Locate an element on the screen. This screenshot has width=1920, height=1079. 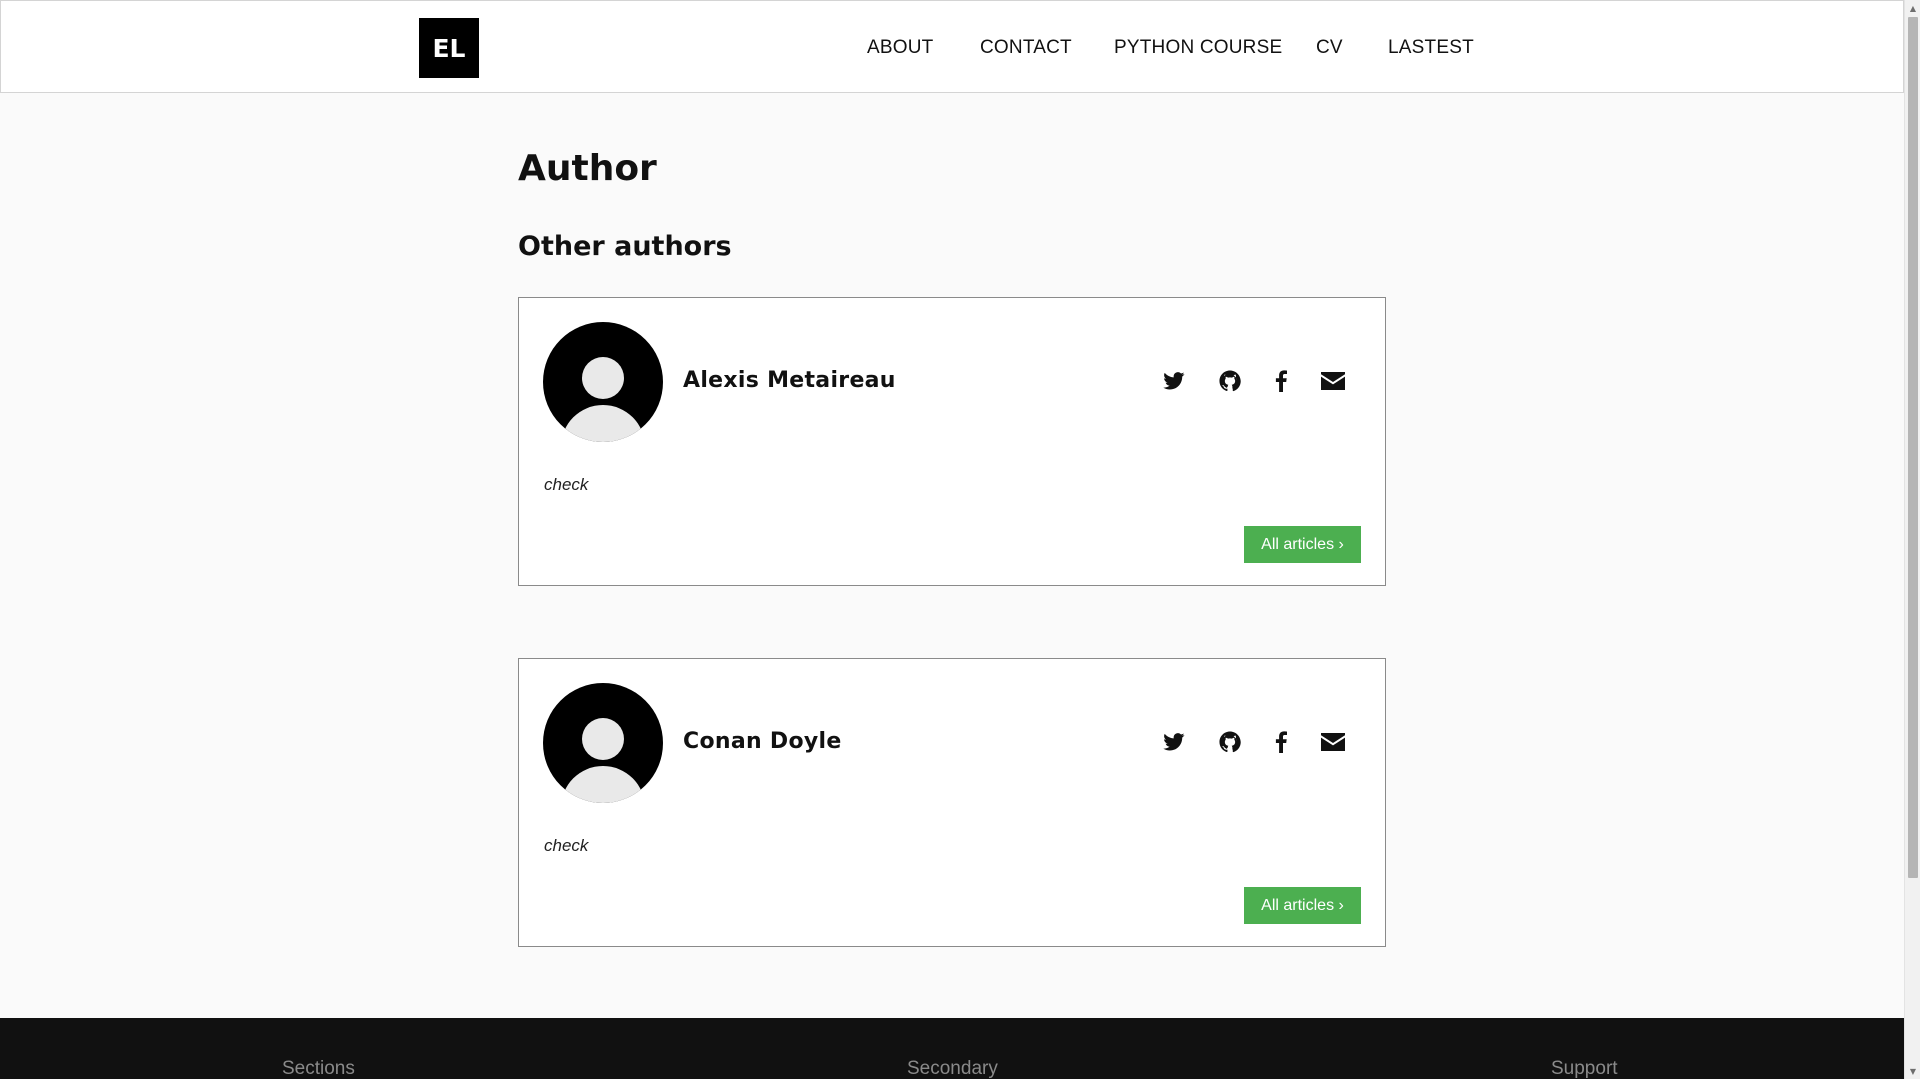
nav-contact: CONTACT is located at coordinates (1026, 48).